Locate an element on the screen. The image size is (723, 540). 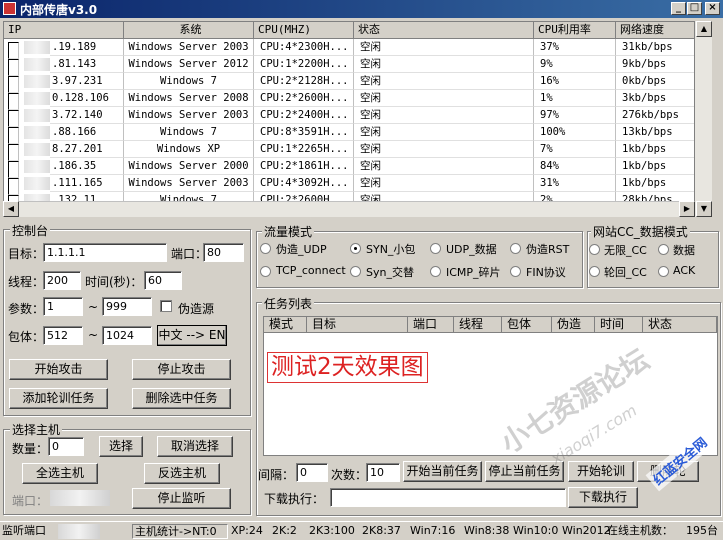
download-url-input is located at coordinates (448, 497).